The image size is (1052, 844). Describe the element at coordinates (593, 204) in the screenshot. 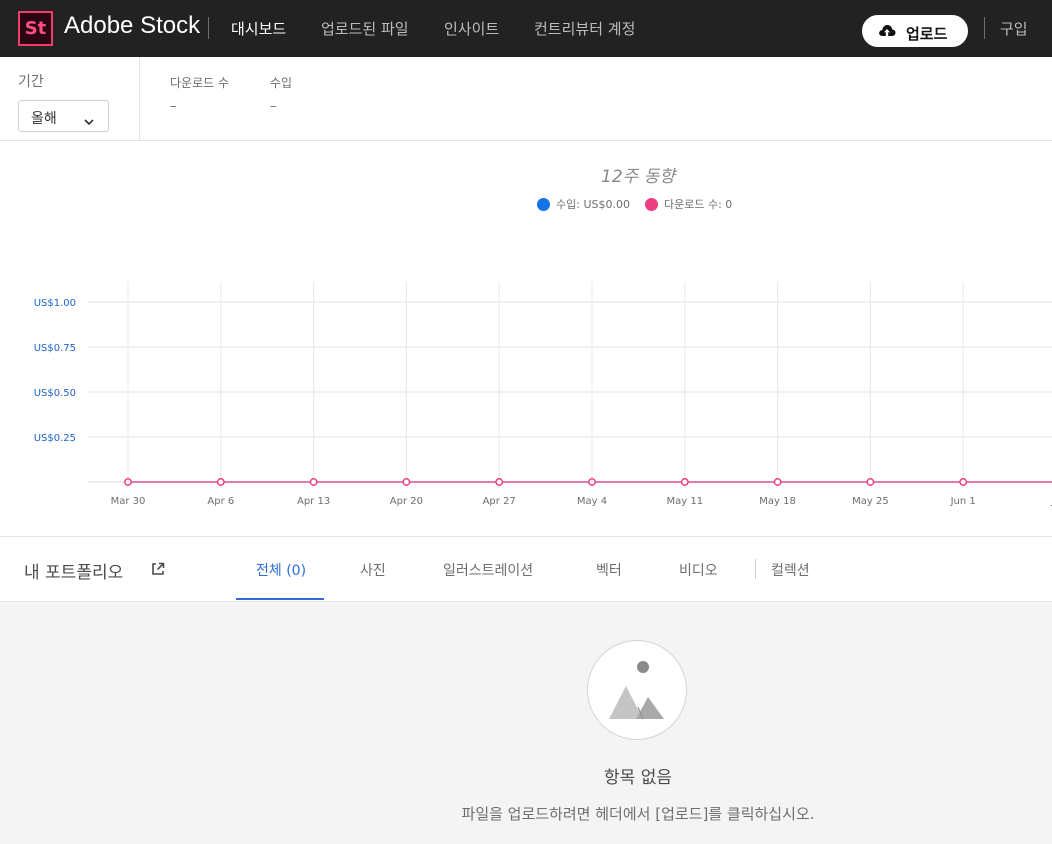

I see `legend-revenue-text: 수입: US$0.00` at that location.